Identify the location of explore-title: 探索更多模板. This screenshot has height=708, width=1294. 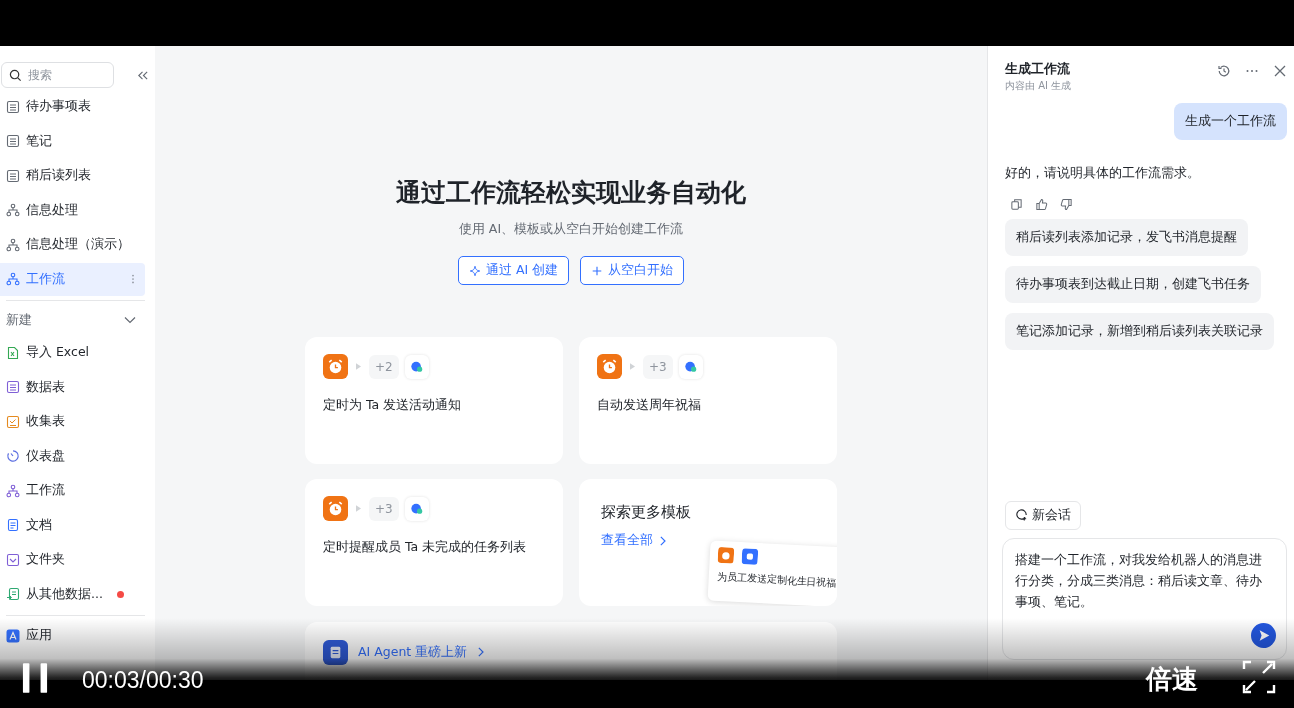
(646, 512).